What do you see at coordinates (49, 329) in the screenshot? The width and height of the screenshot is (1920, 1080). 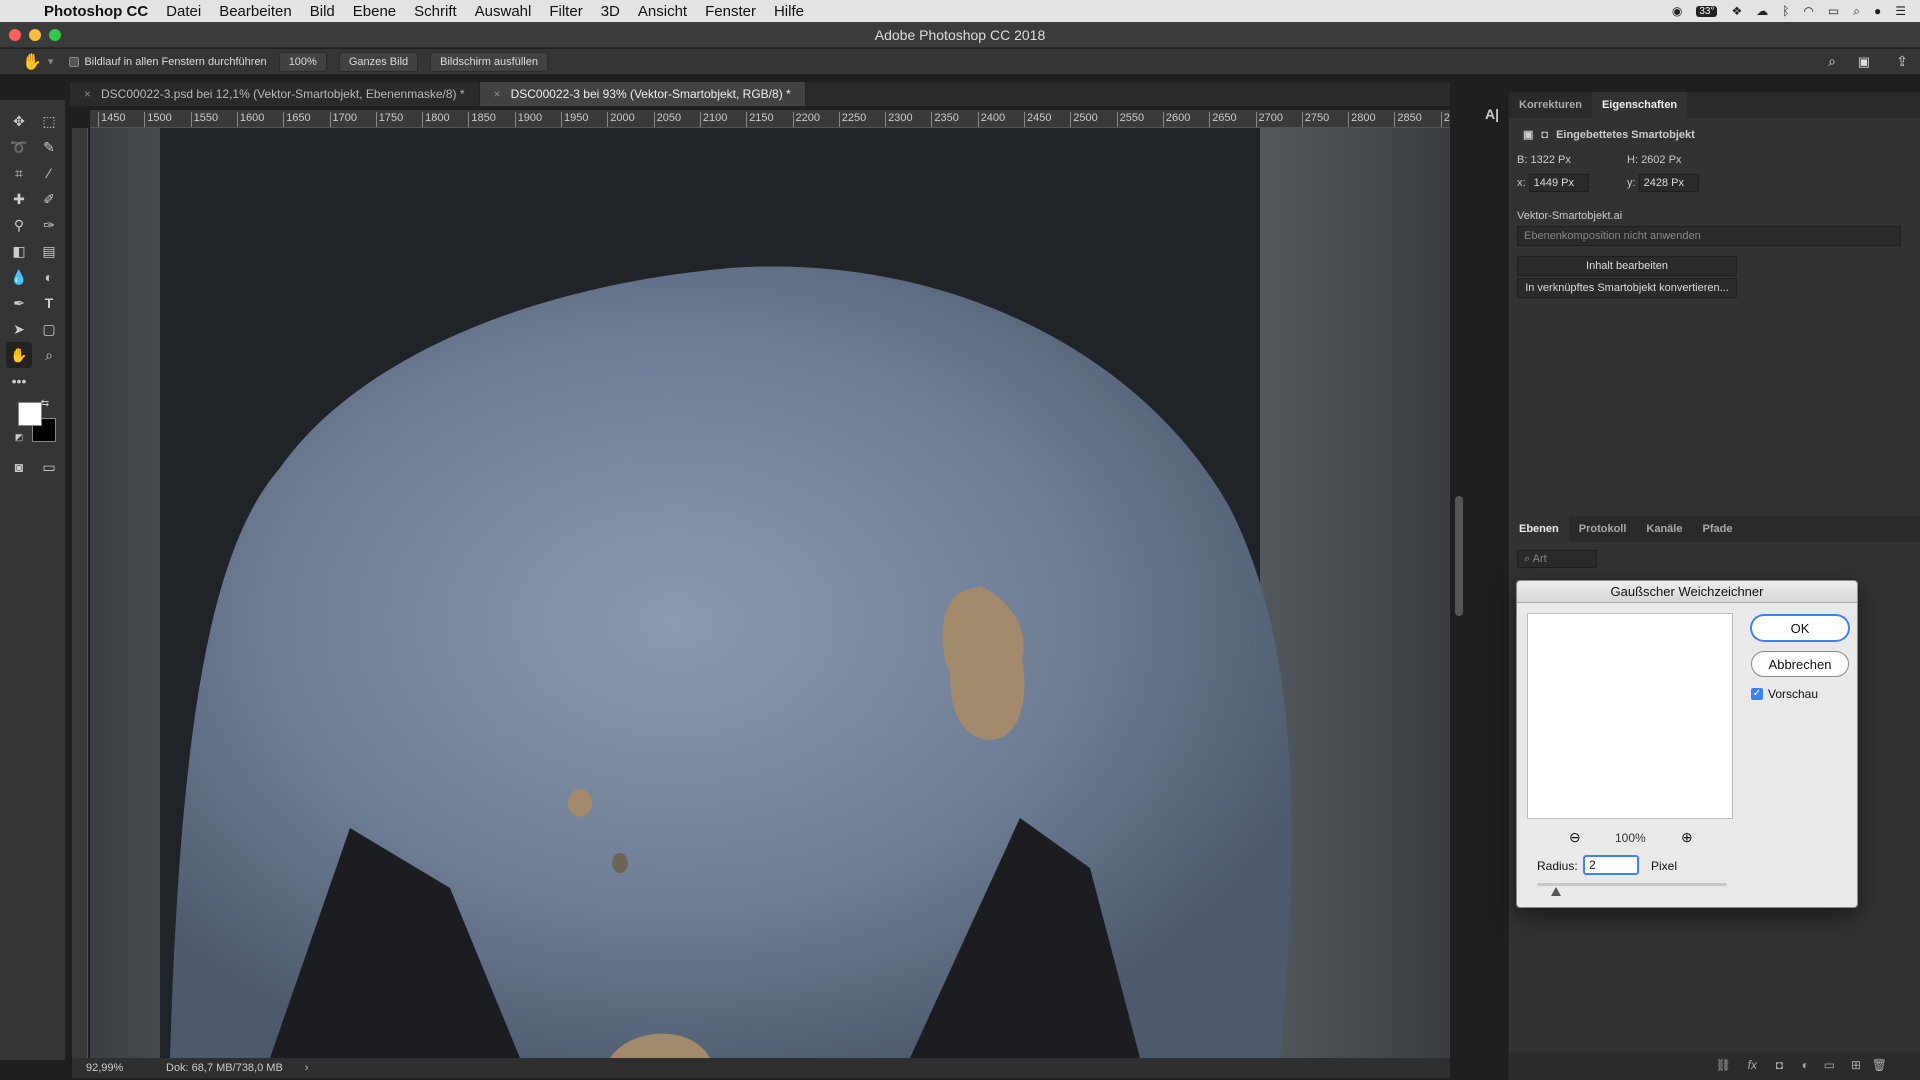 I see `shape-tool-icon: ▢` at bounding box center [49, 329].